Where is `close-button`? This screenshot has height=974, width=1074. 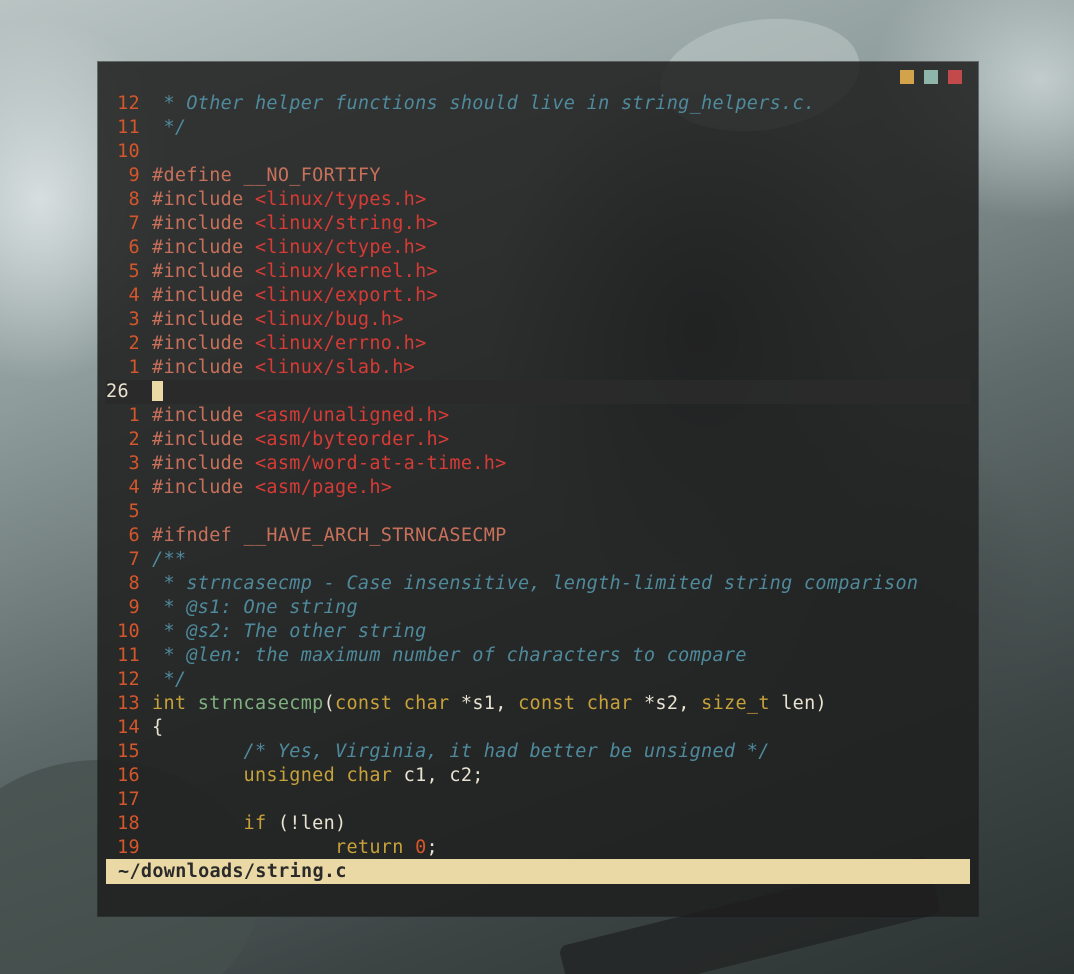 close-button is located at coordinates (955, 77).